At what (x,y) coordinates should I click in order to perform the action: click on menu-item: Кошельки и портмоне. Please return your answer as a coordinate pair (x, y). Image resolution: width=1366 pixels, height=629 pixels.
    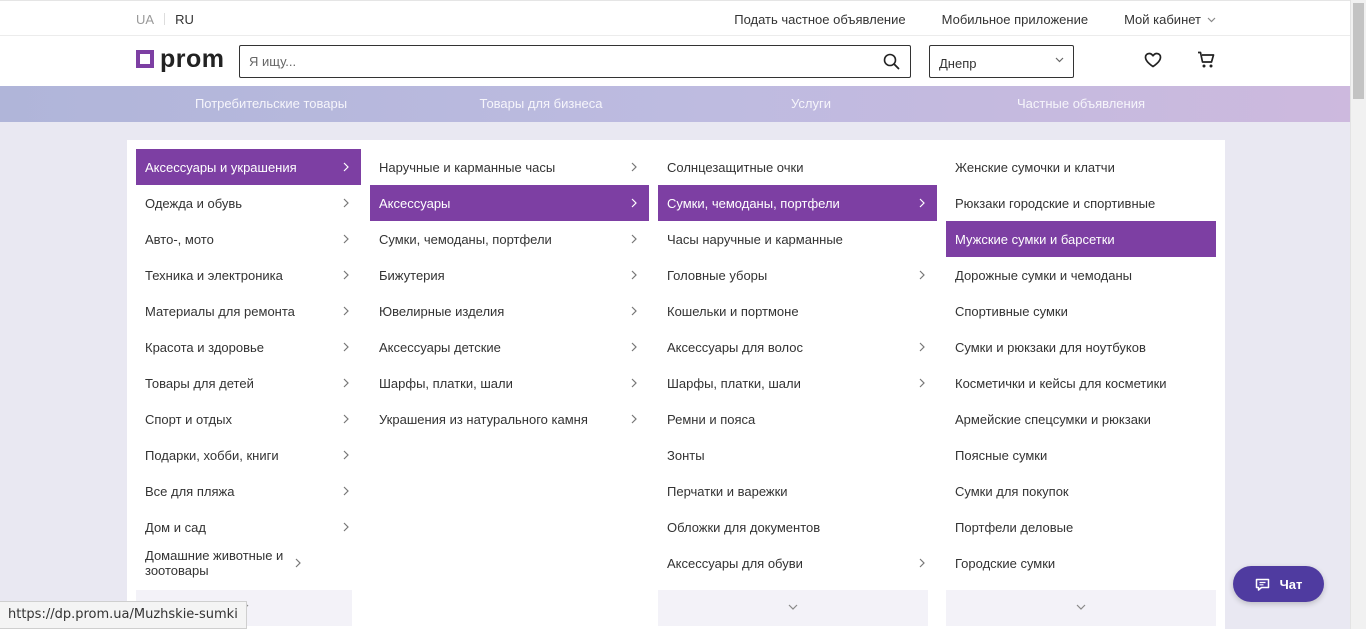
    Looking at the image, I should click on (797, 311).